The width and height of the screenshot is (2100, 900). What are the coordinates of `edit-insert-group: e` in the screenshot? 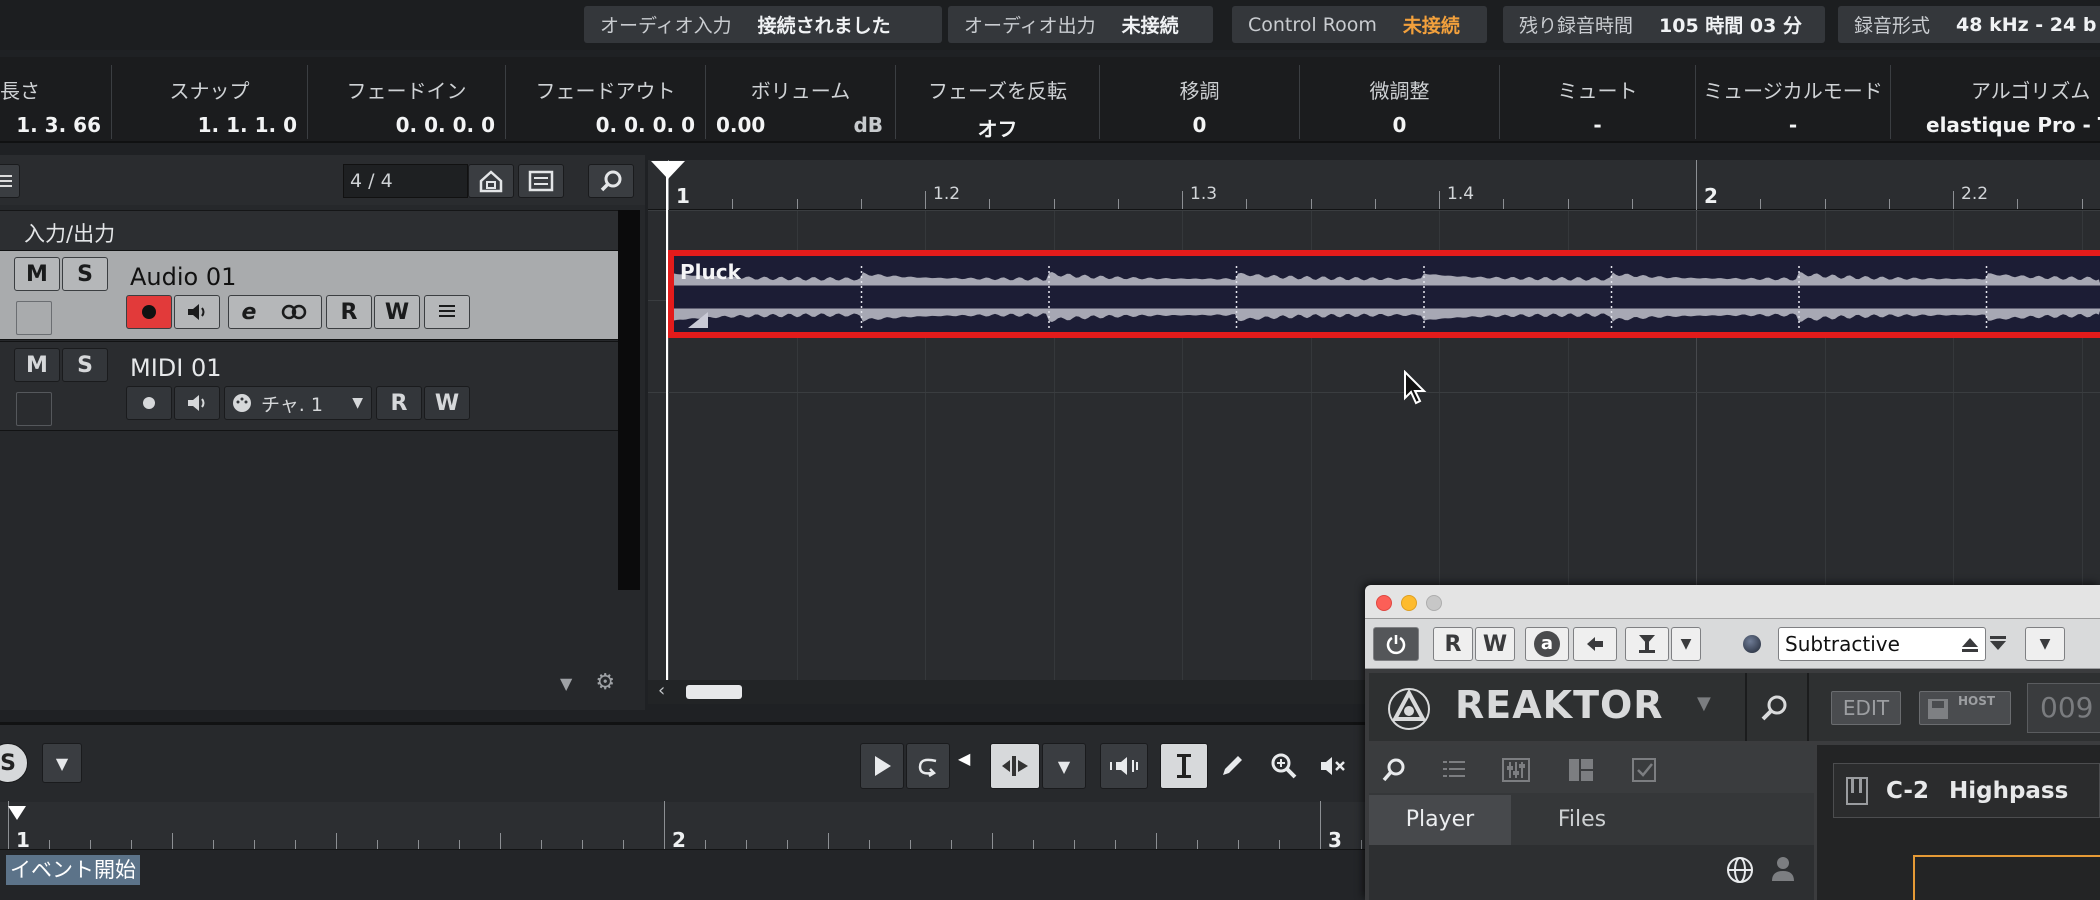 It's located at (275, 312).